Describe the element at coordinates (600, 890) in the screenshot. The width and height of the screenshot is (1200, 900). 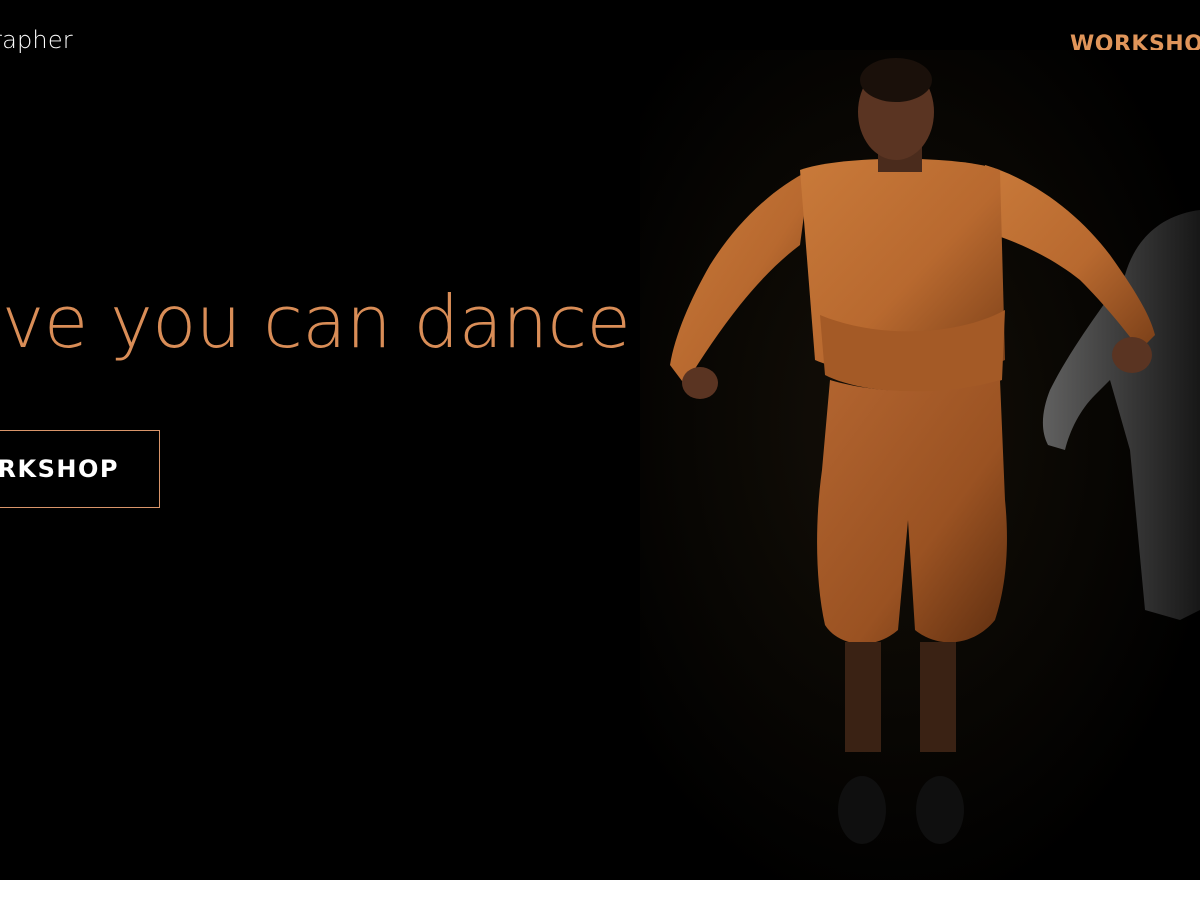
I see `page-bottom-strip` at that location.